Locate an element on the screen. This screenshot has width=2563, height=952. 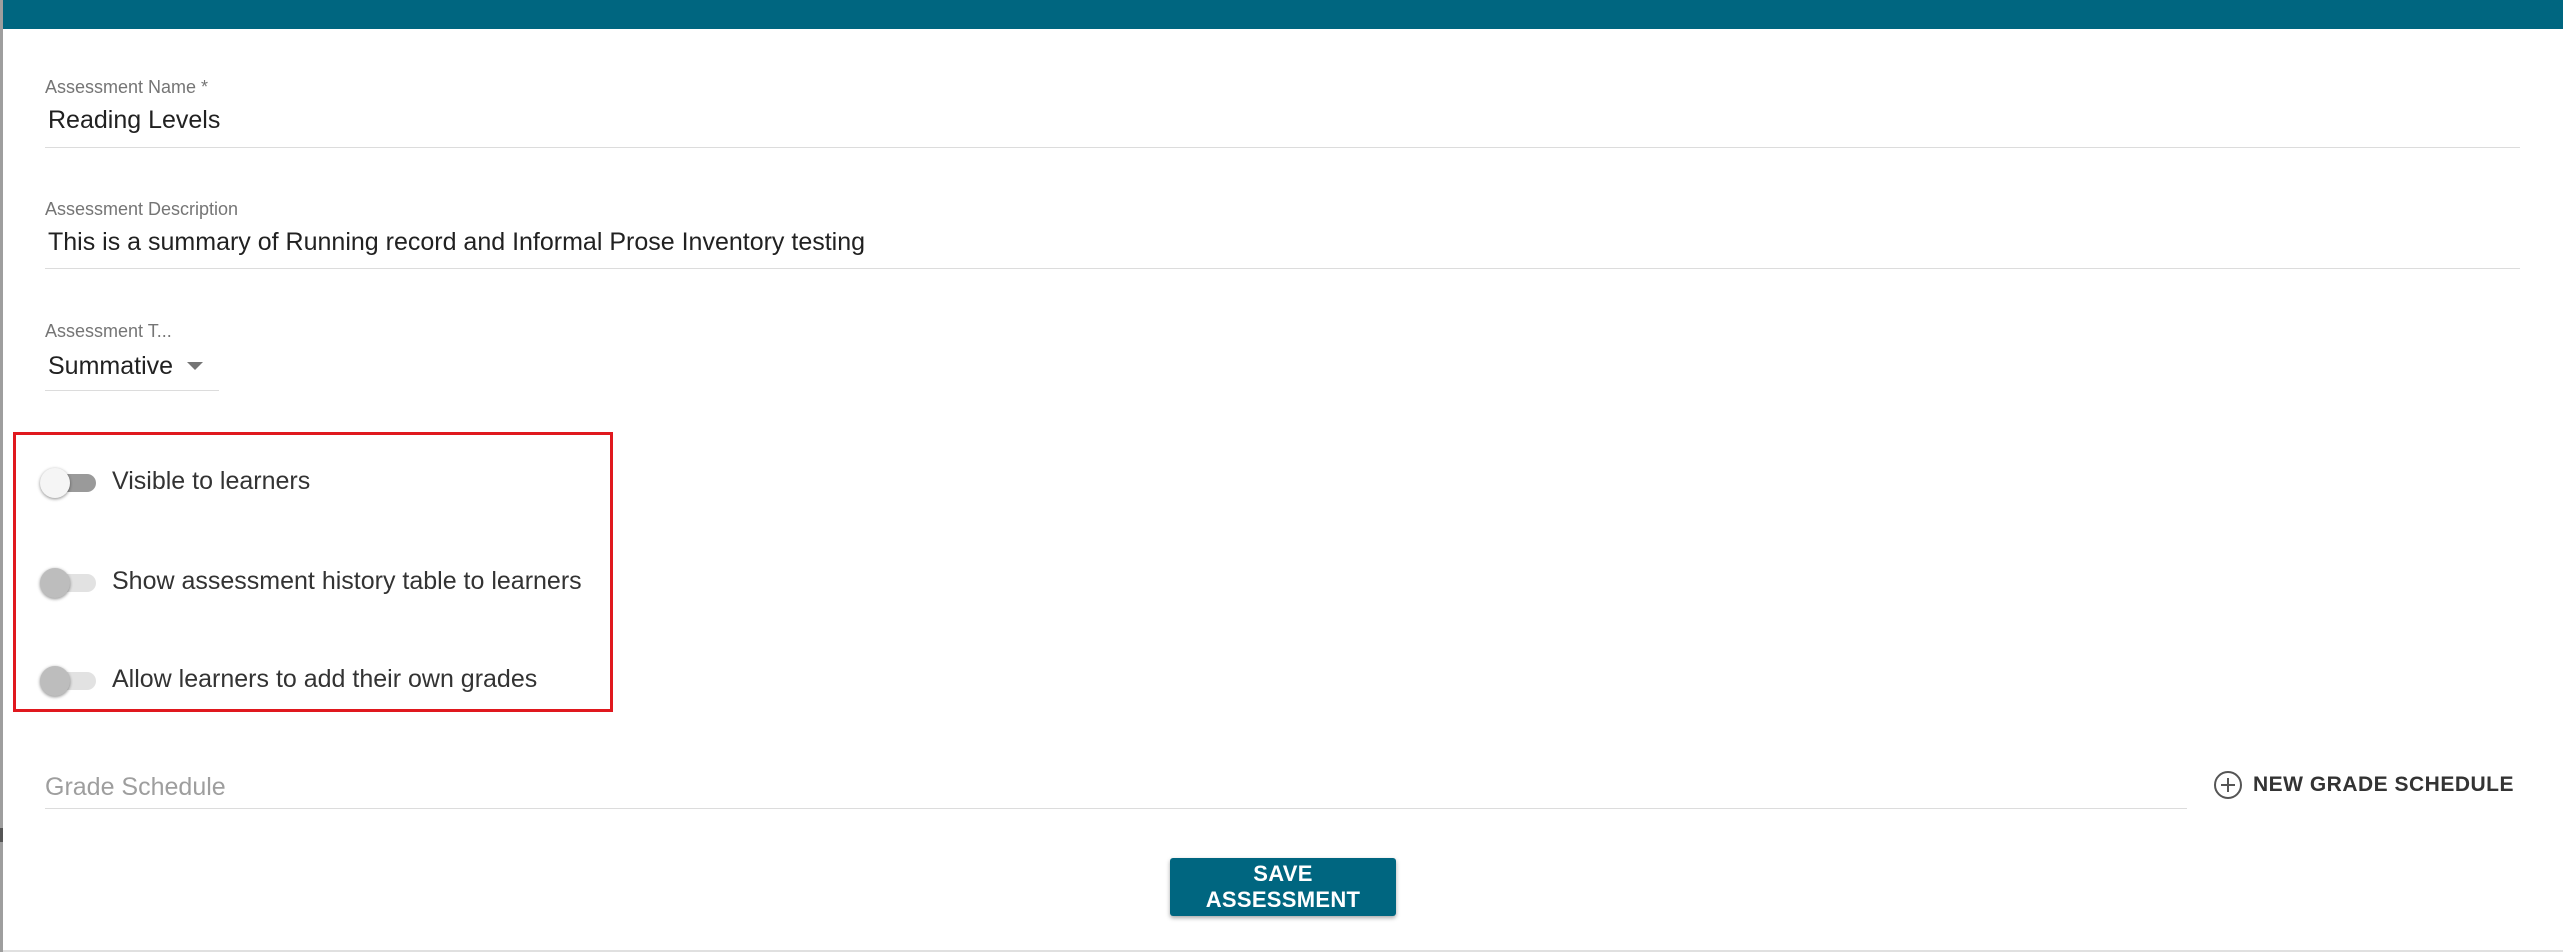
toggle-row-allow-own-grades: Allow learners to add their own grades is located at coordinates (289, 680).